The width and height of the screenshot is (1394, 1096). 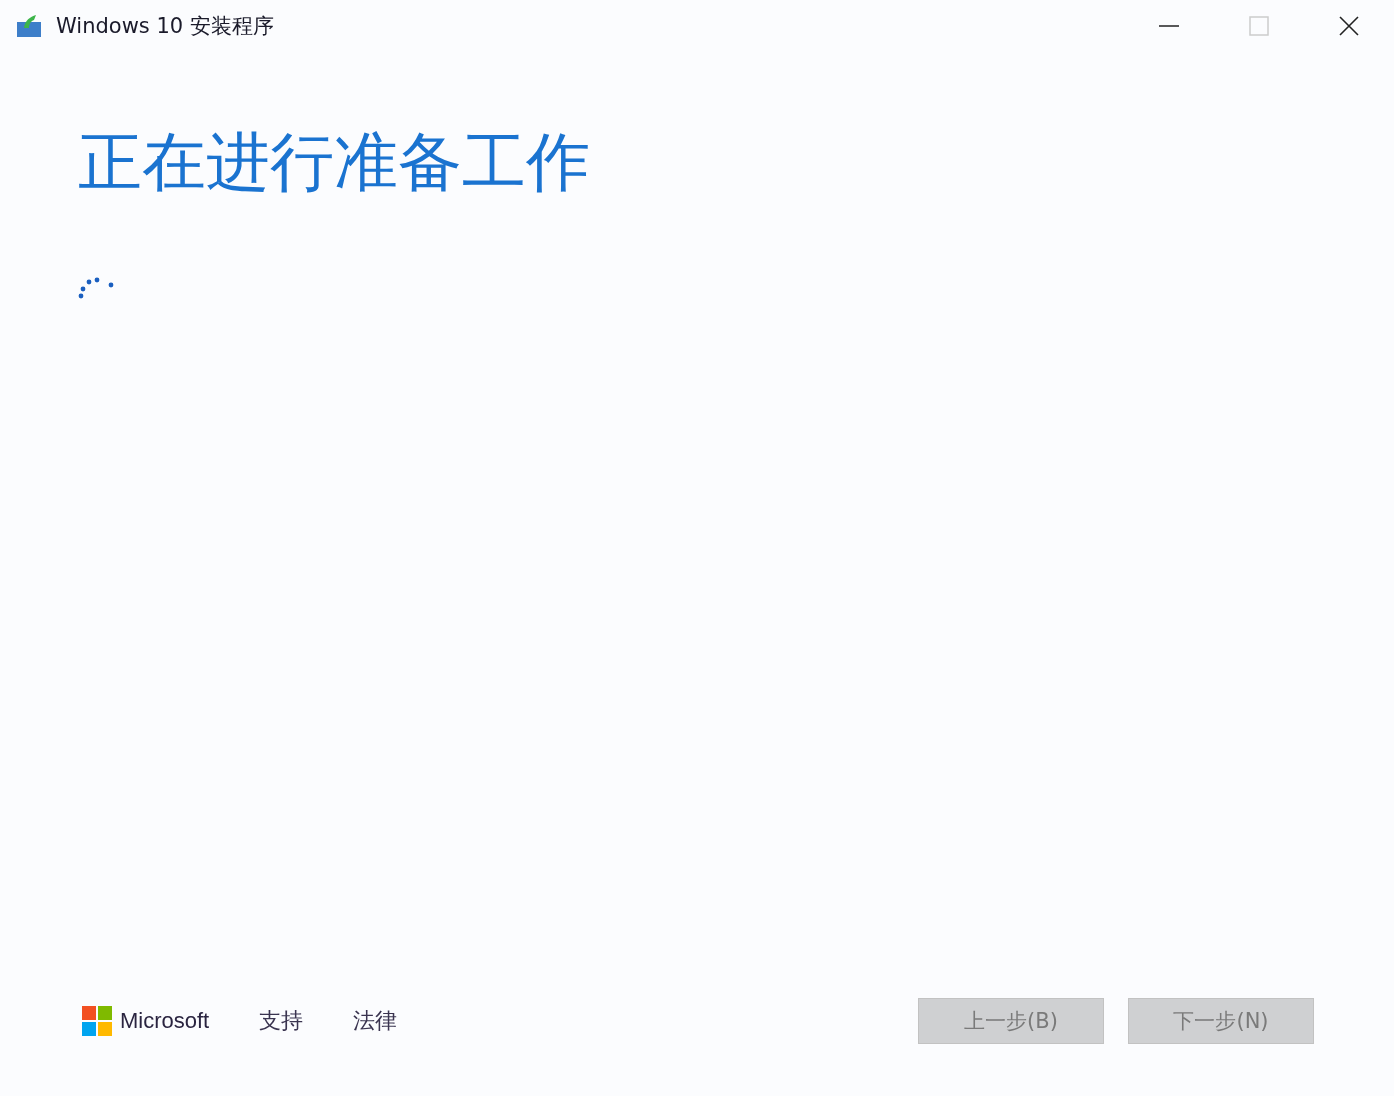 What do you see at coordinates (281, 1021) in the screenshot?
I see `footer-link: 支持` at bounding box center [281, 1021].